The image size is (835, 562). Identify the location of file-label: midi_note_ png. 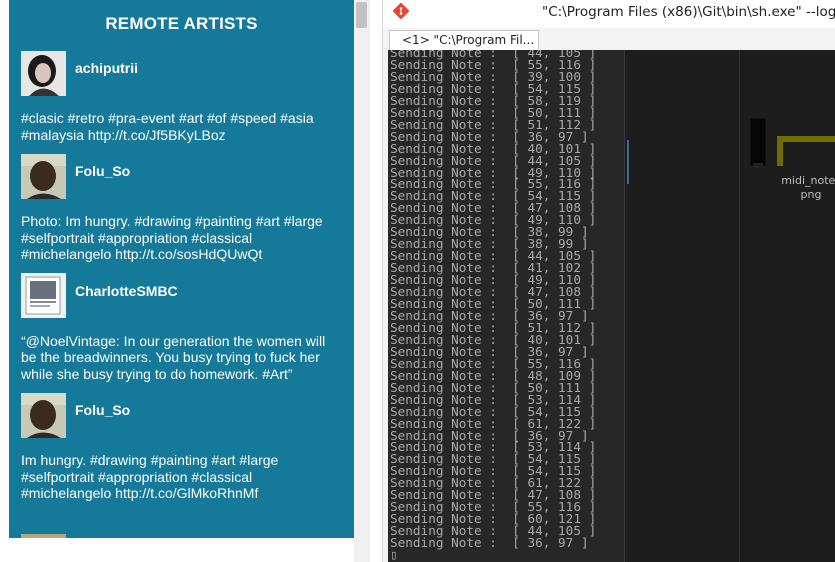
(808, 187).